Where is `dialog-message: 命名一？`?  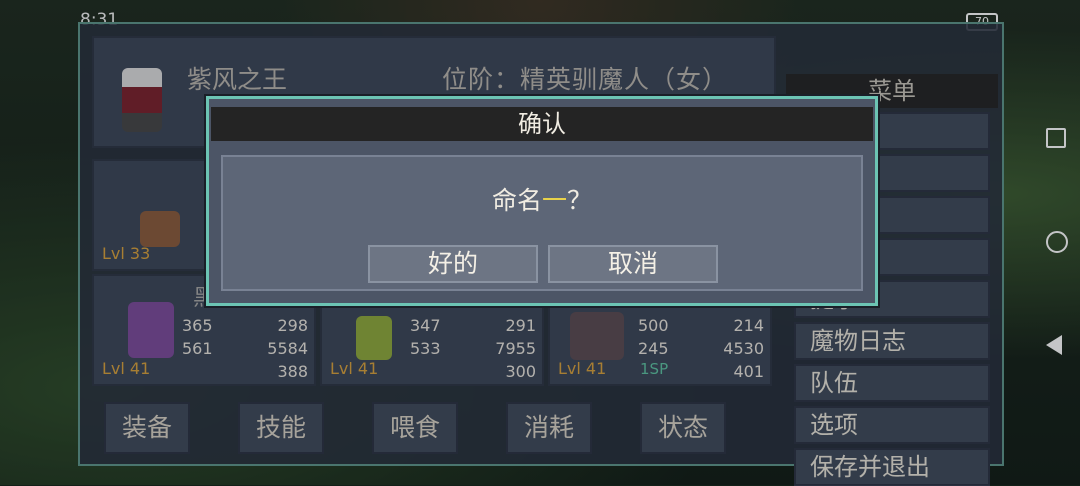
dialog-message: 命名一？ is located at coordinates (542, 199).